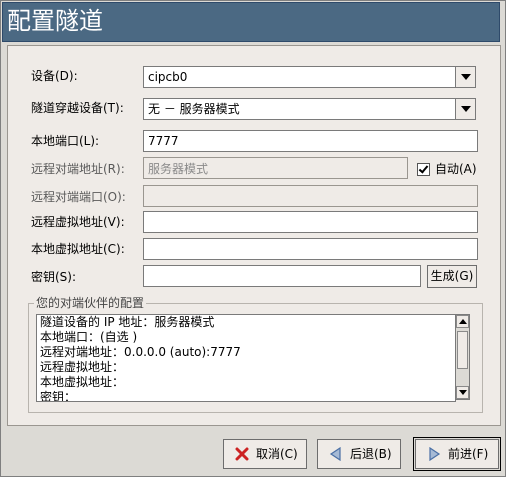 Image resolution: width=506 pixels, height=477 pixels. Describe the element at coordinates (168, 77) in the screenshot. I see `device-value: cipcb0` at that location.